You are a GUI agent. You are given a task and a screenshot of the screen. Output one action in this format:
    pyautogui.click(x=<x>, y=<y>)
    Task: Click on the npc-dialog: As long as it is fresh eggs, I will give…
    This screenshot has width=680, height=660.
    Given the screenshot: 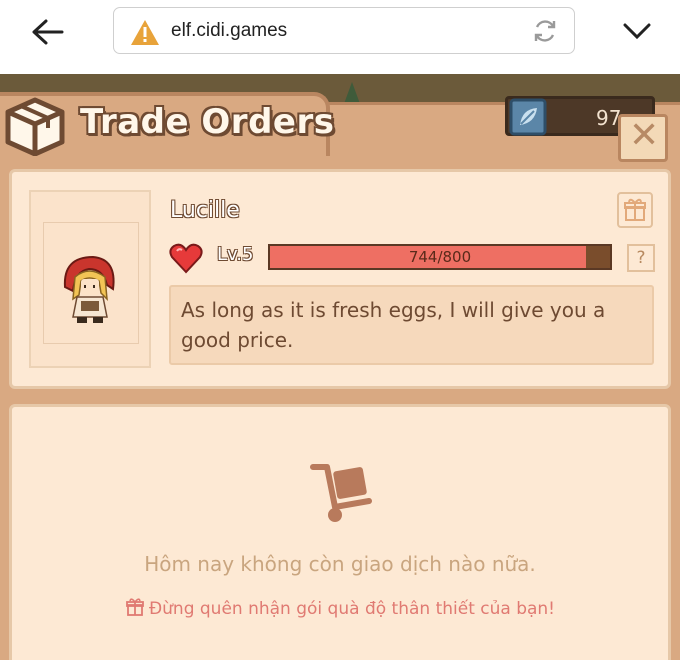 What is the action you would take?
    pyautogui.click(x=411, y=325)
    